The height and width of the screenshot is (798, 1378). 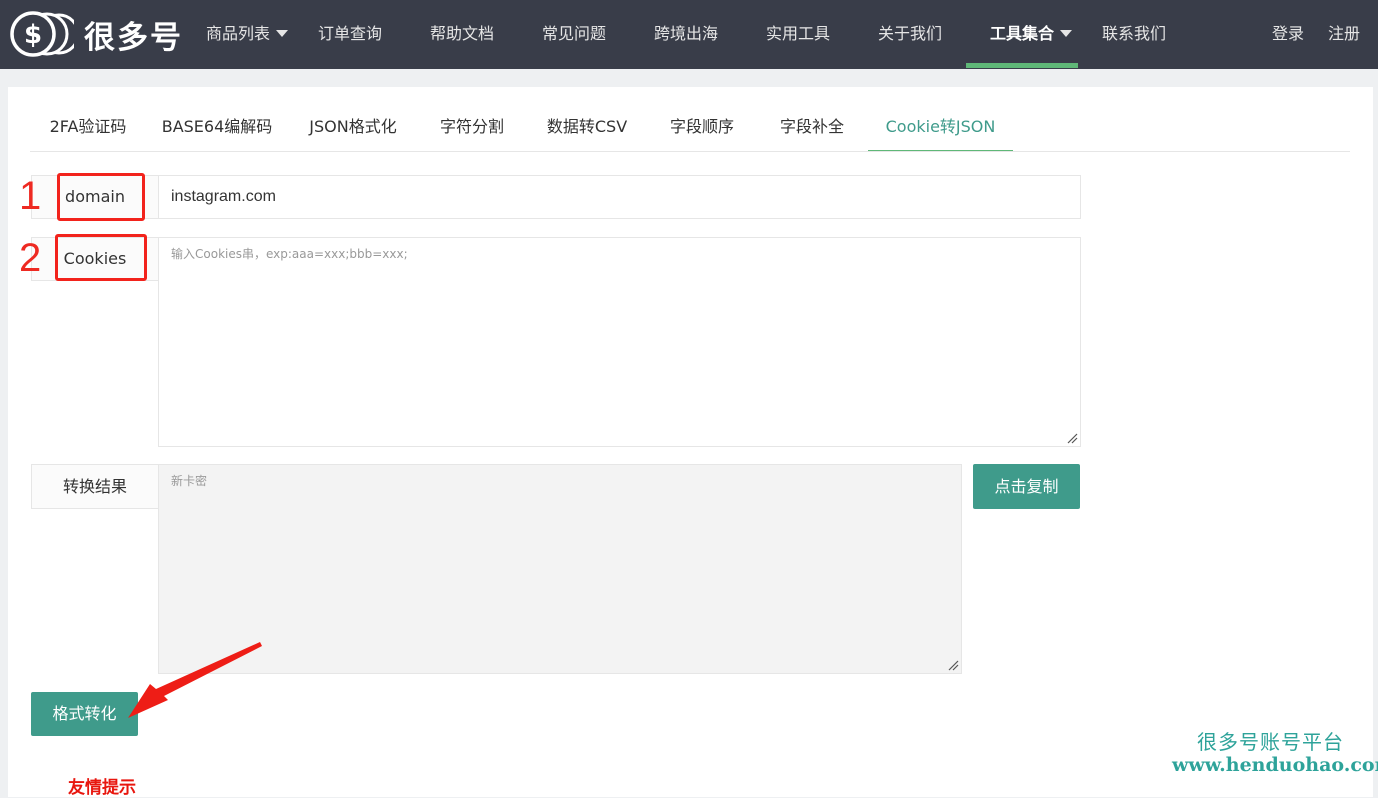 I want to click on annotation-arrow-icon, so click(x=195, y=680).